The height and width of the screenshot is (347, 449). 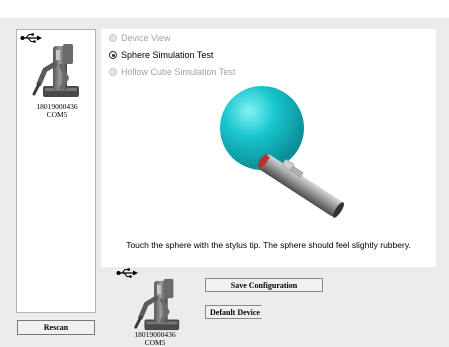 I want to click on title-strip, so click(x=224, y=9).